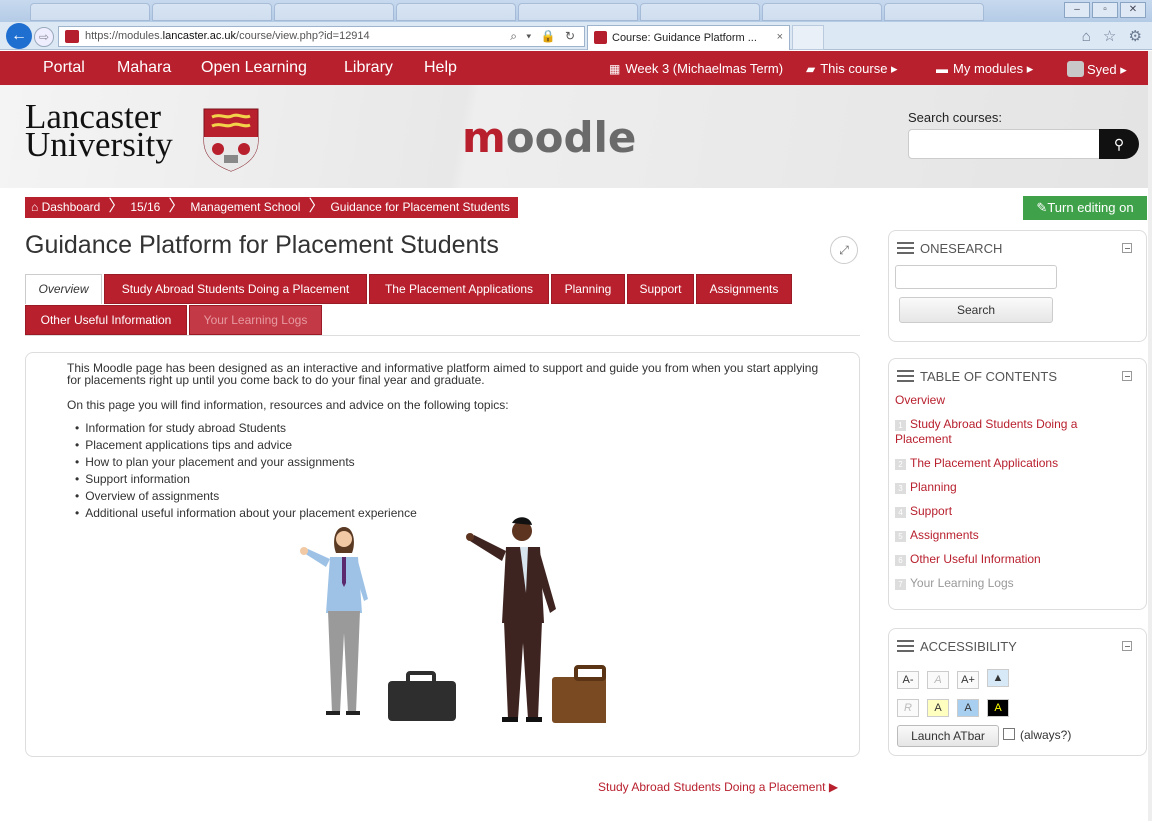 Image resolution: width=1152 pixels, height=821 pixels. I want to click on nav-library: Library, so click(368, 68).